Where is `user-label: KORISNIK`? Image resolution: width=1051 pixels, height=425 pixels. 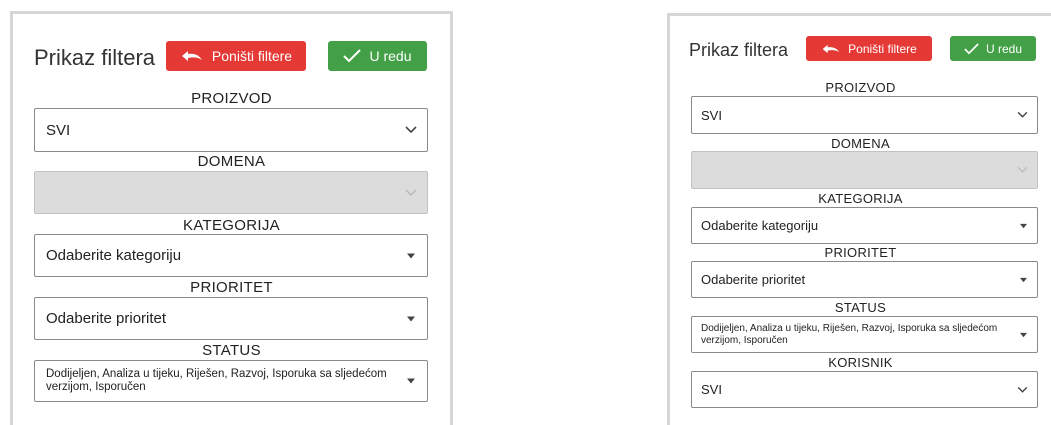
user-label: KORISNIK is located at coordinates (860, 362).